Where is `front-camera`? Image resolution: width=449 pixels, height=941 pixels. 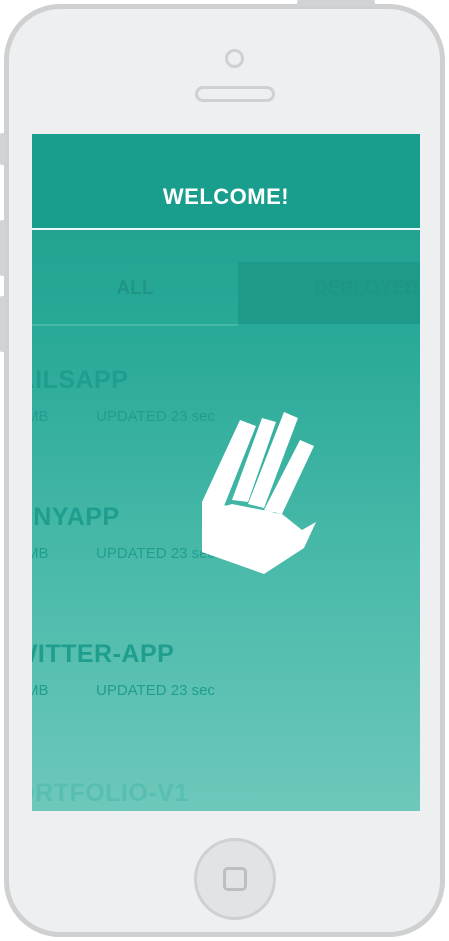
front-camera is located at coordinates (234, 58).